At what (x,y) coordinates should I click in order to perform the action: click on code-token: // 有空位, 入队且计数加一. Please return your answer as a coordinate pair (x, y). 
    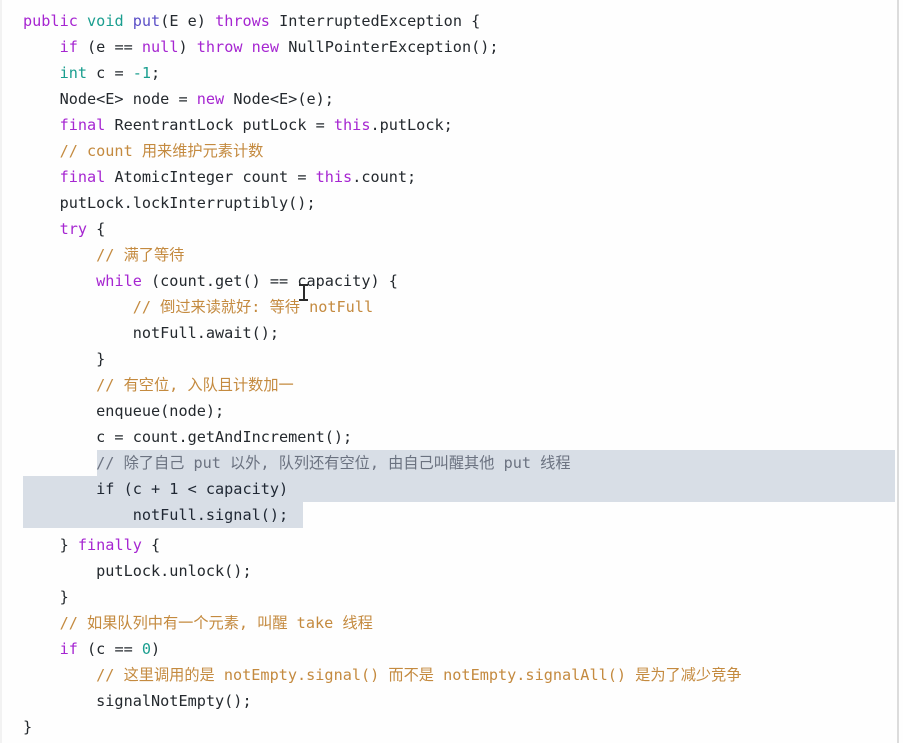
    Looking at the image, I should click on (158, 385).